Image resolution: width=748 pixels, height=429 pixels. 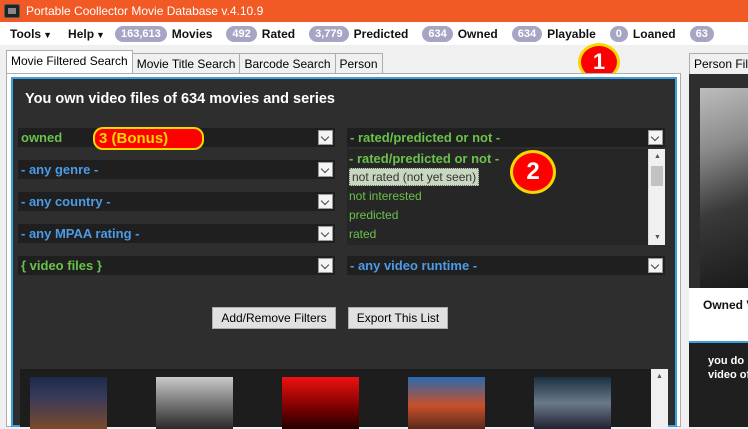 What do you see at coordinates (31, 34) in the screenshot?
I see `menu-tools: Tools ▼` at bounding box center [31, 34].